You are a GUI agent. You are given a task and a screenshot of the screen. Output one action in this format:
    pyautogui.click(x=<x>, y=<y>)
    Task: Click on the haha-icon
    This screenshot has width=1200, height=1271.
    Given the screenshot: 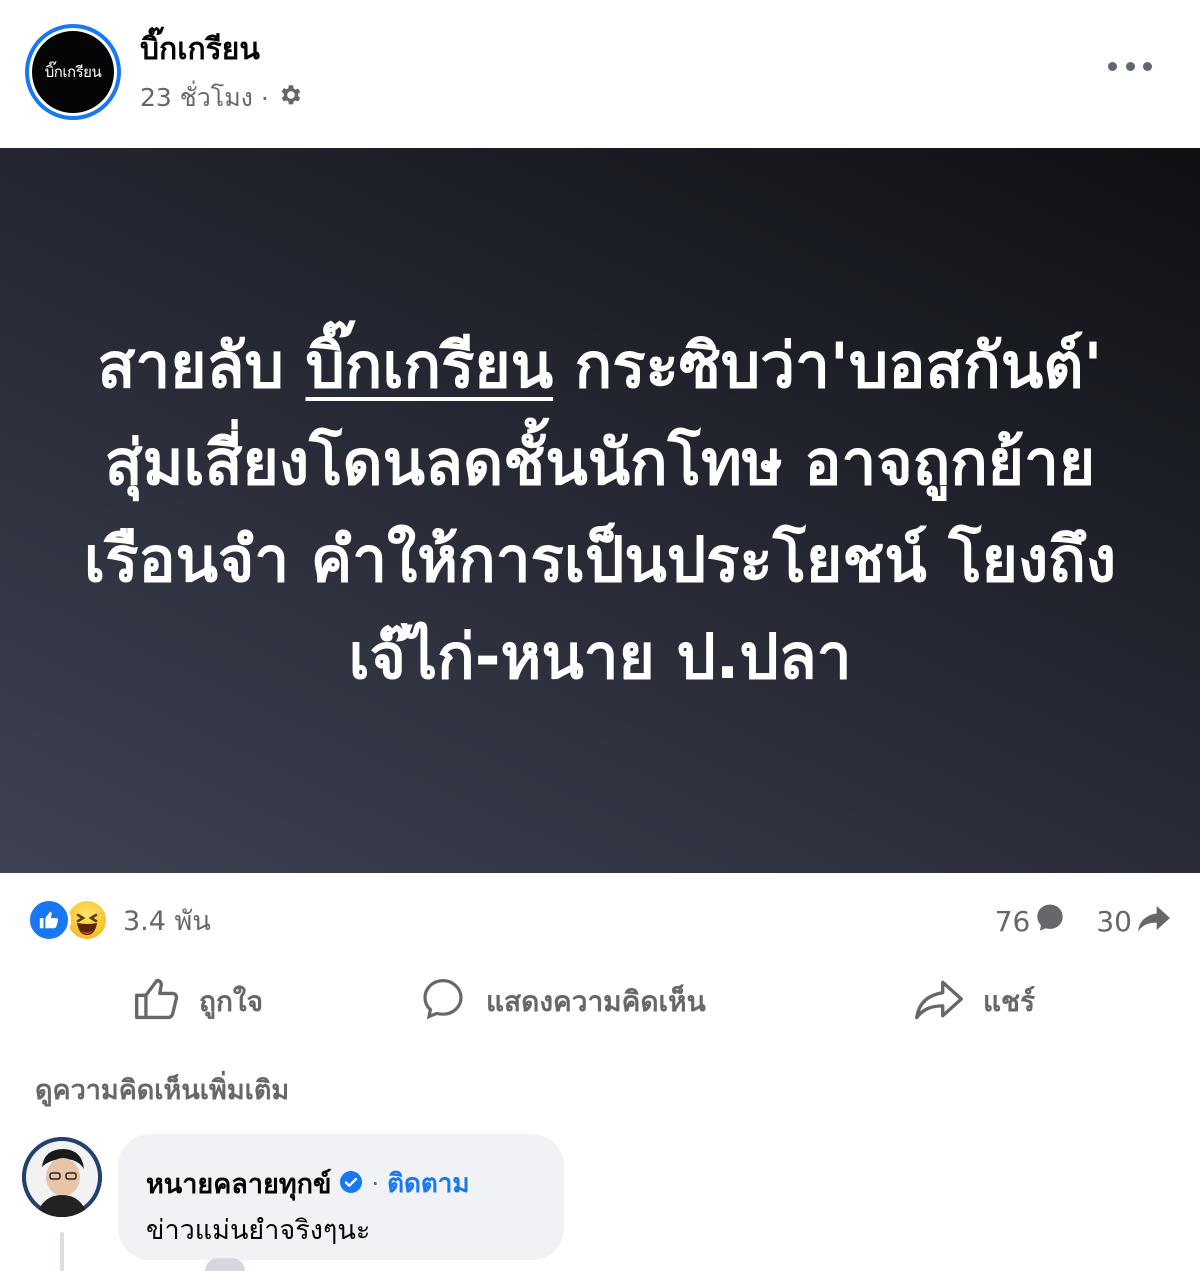 What is the action you would take?
    pyautogui.click(x=87, y=920)
    